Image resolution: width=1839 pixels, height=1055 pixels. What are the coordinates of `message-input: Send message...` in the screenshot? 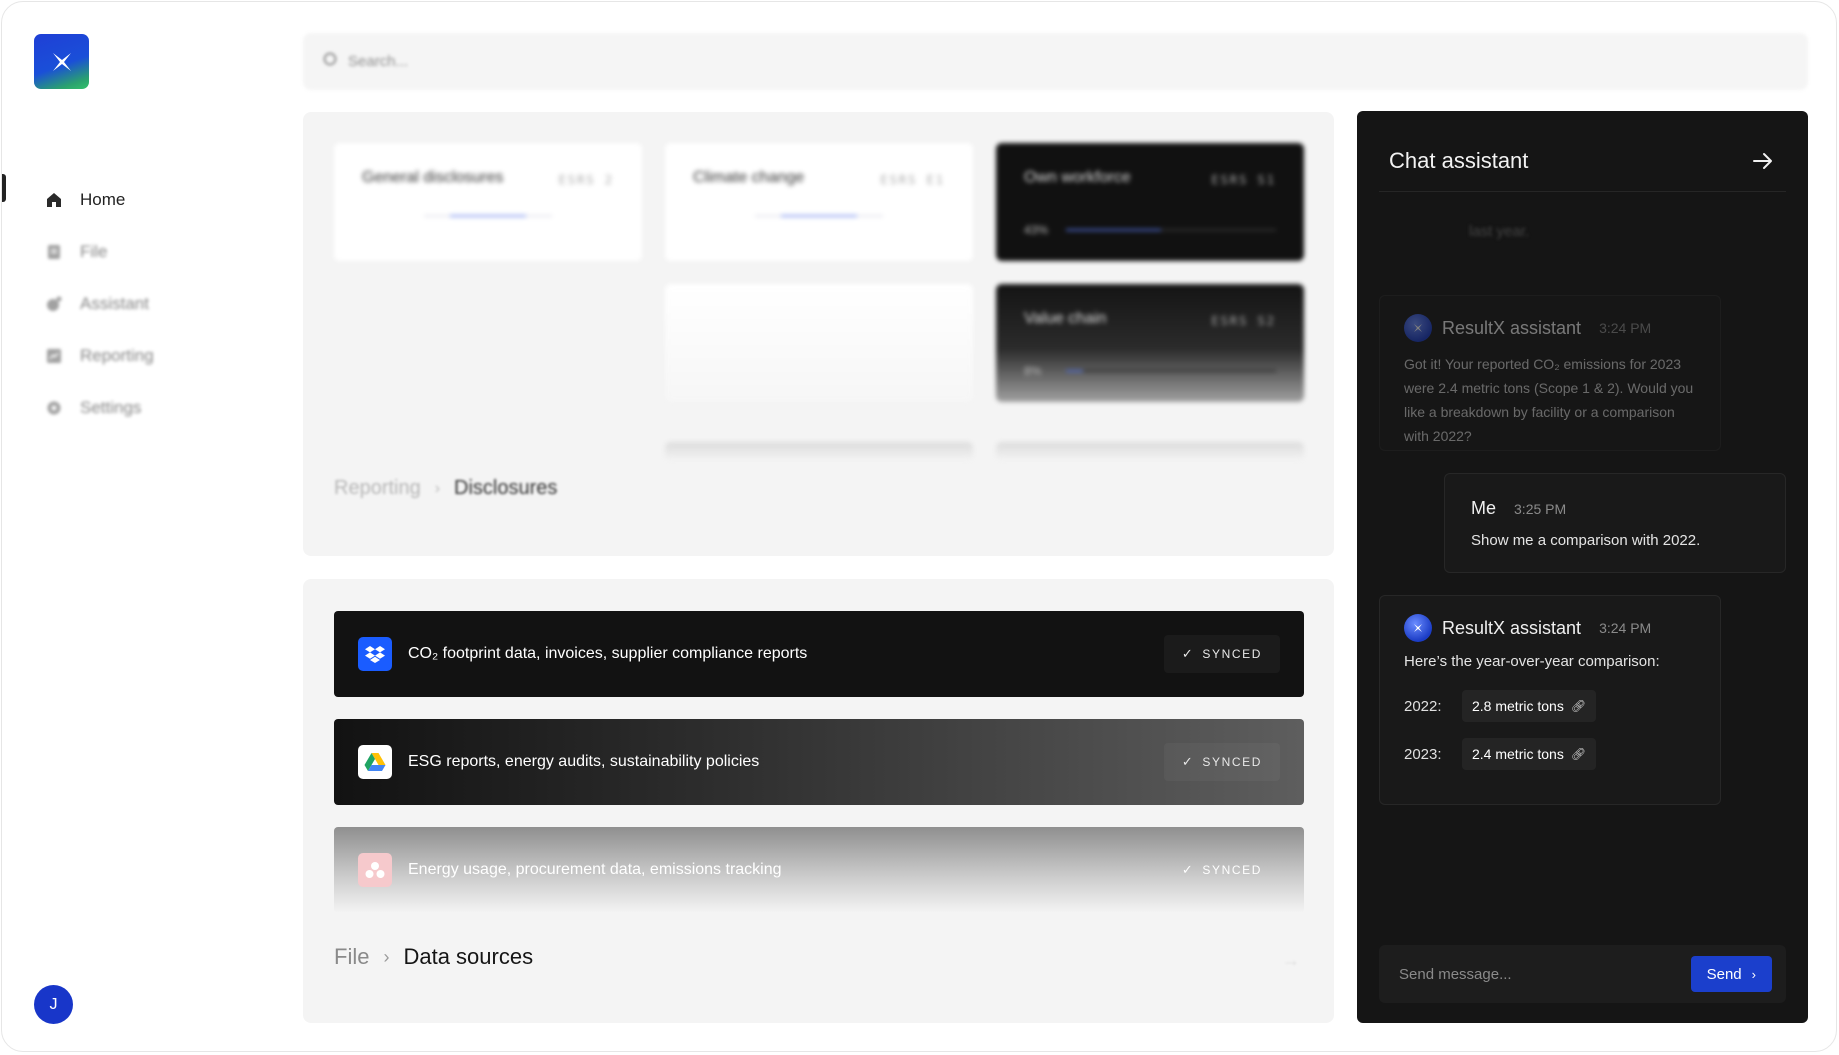 It's located at (1545, 974).